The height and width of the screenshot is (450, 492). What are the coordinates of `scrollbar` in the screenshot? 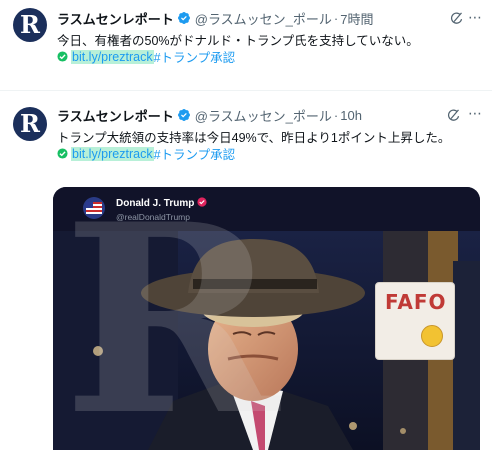 It's located at (486, 70).